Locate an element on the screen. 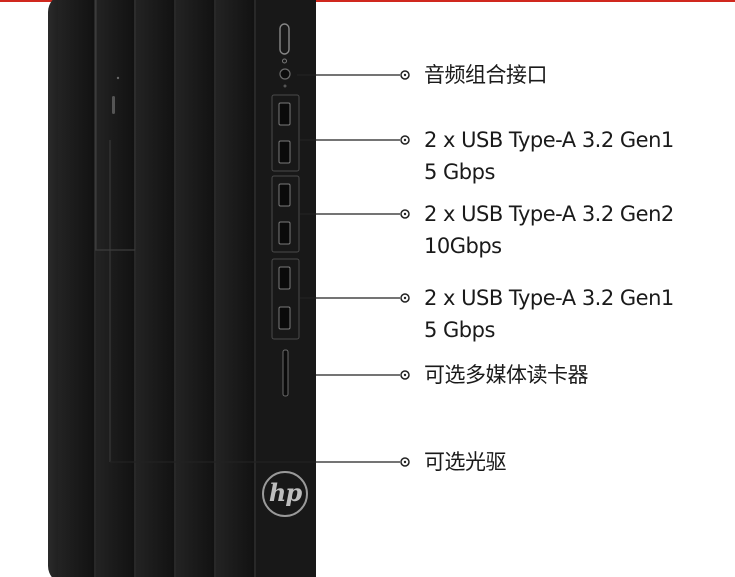 The height and width of the screenshot is (577, 735). callout-audio: 音频组合接口 is located at coordinates (486, 75).